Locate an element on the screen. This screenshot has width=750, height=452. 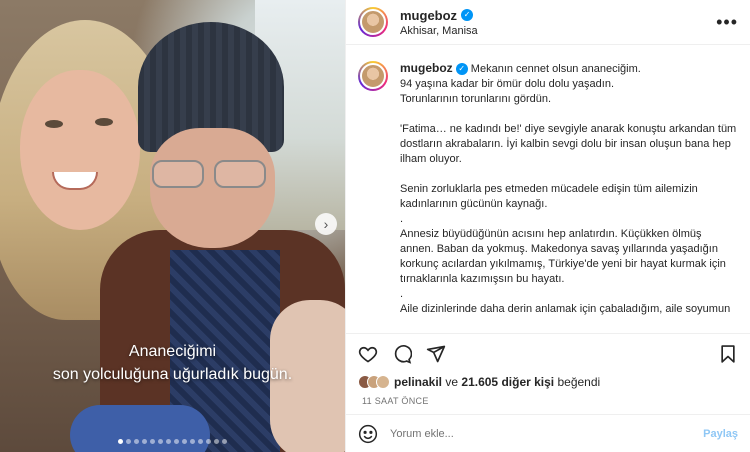
emoji-icon is located at coordinates (368, 434).